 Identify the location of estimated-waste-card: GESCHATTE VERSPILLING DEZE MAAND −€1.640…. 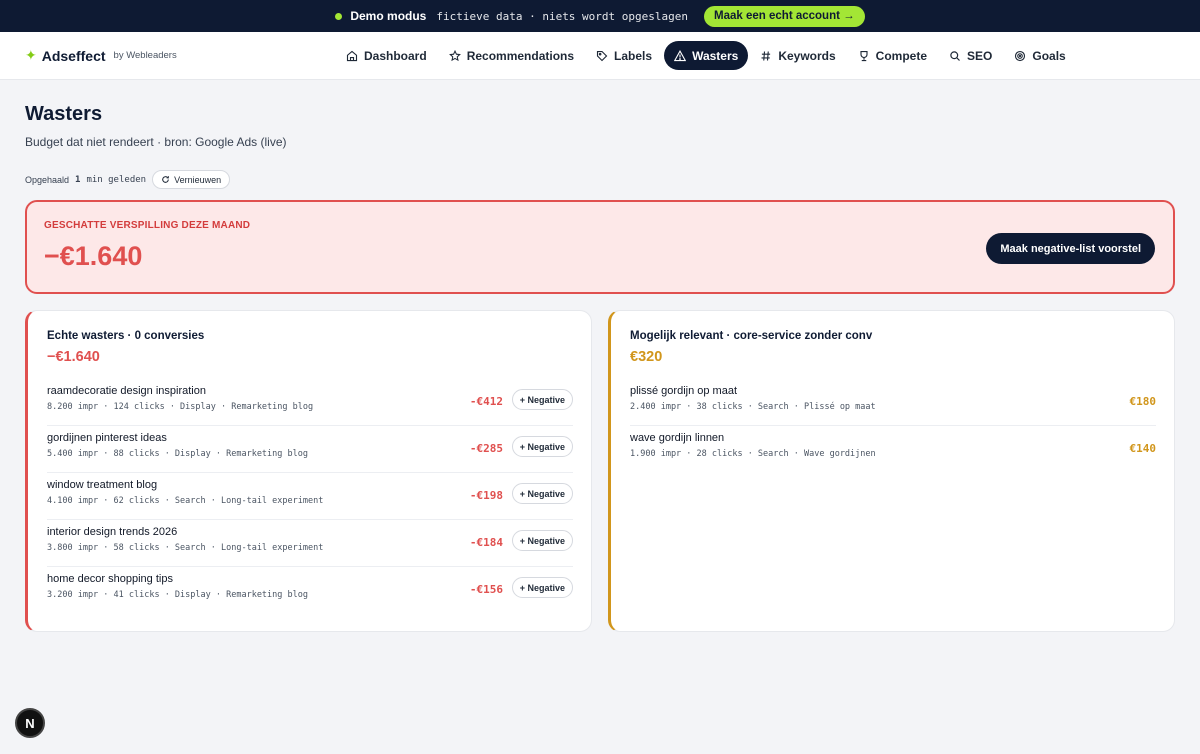
(600, 247).